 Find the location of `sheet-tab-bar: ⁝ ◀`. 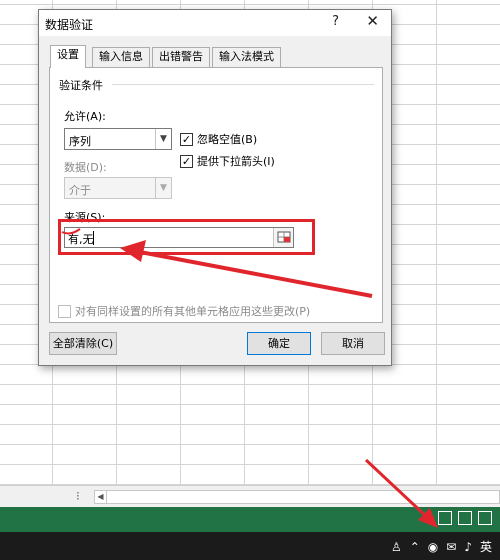

sheet-tab-bar: ⁝ ◀ is located at coordinates (250, 496).